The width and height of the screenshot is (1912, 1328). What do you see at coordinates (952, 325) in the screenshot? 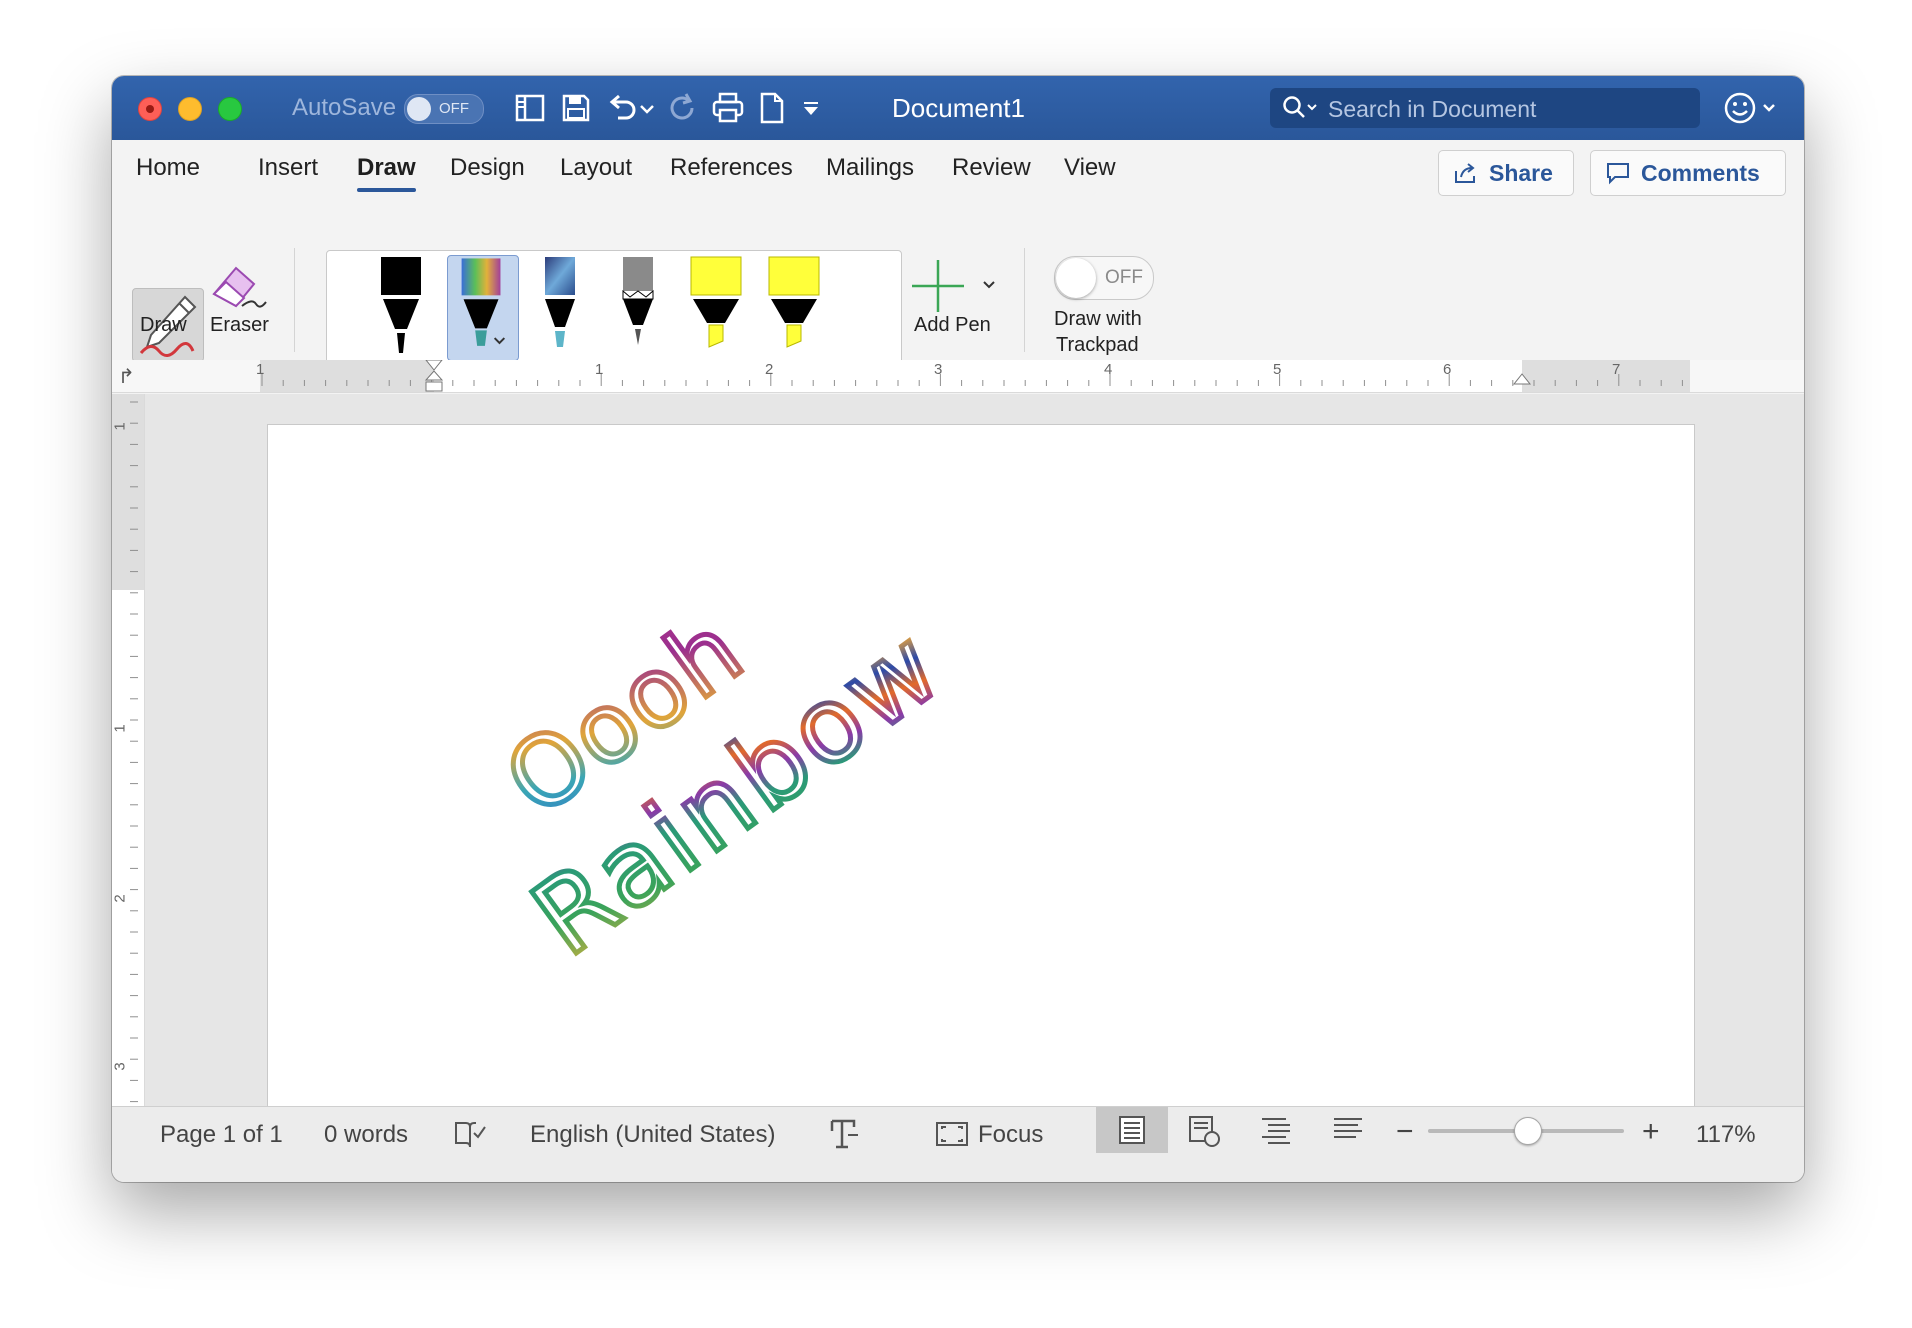
I see `add-pen-label: Add Pen` at bounding box center [952, 325].